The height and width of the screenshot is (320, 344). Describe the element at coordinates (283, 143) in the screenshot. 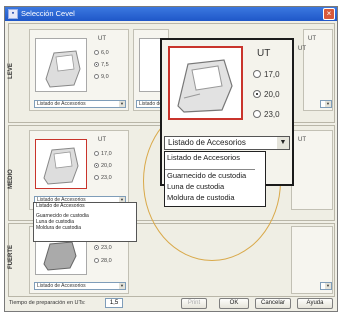

I see `chevron-down-icon: ▼` at that location.